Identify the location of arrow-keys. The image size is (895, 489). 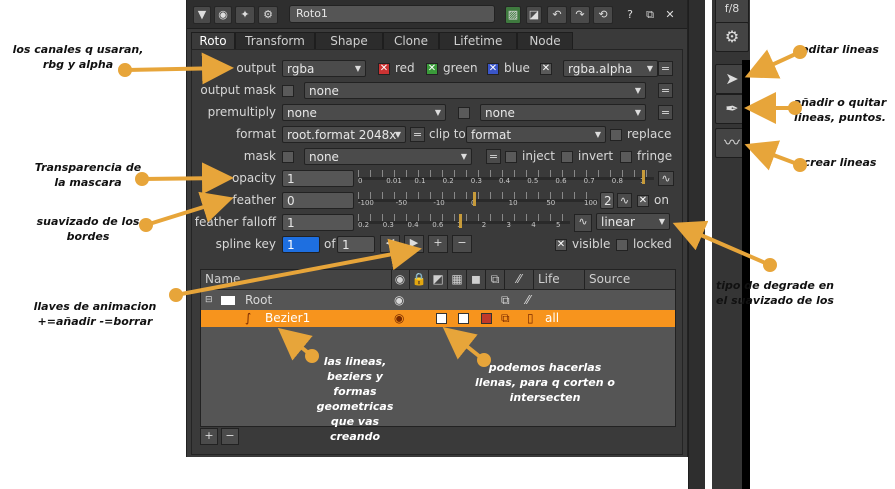
(298, 267).